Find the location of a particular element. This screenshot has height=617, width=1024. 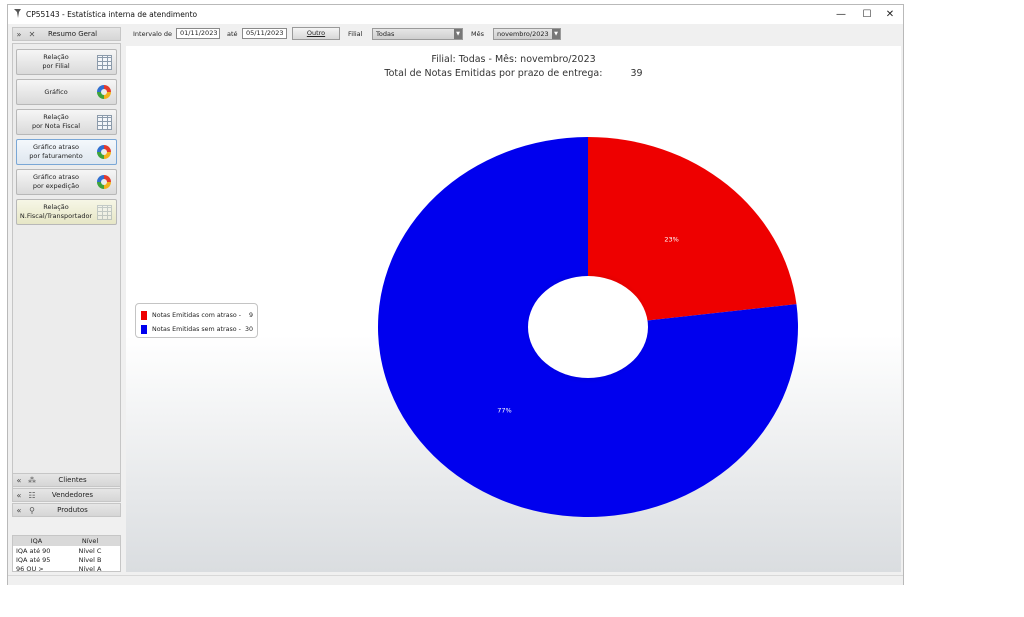

panel-header-resumo-geral: » ✕ Resumo Geral is located at coordinates (66, 34).